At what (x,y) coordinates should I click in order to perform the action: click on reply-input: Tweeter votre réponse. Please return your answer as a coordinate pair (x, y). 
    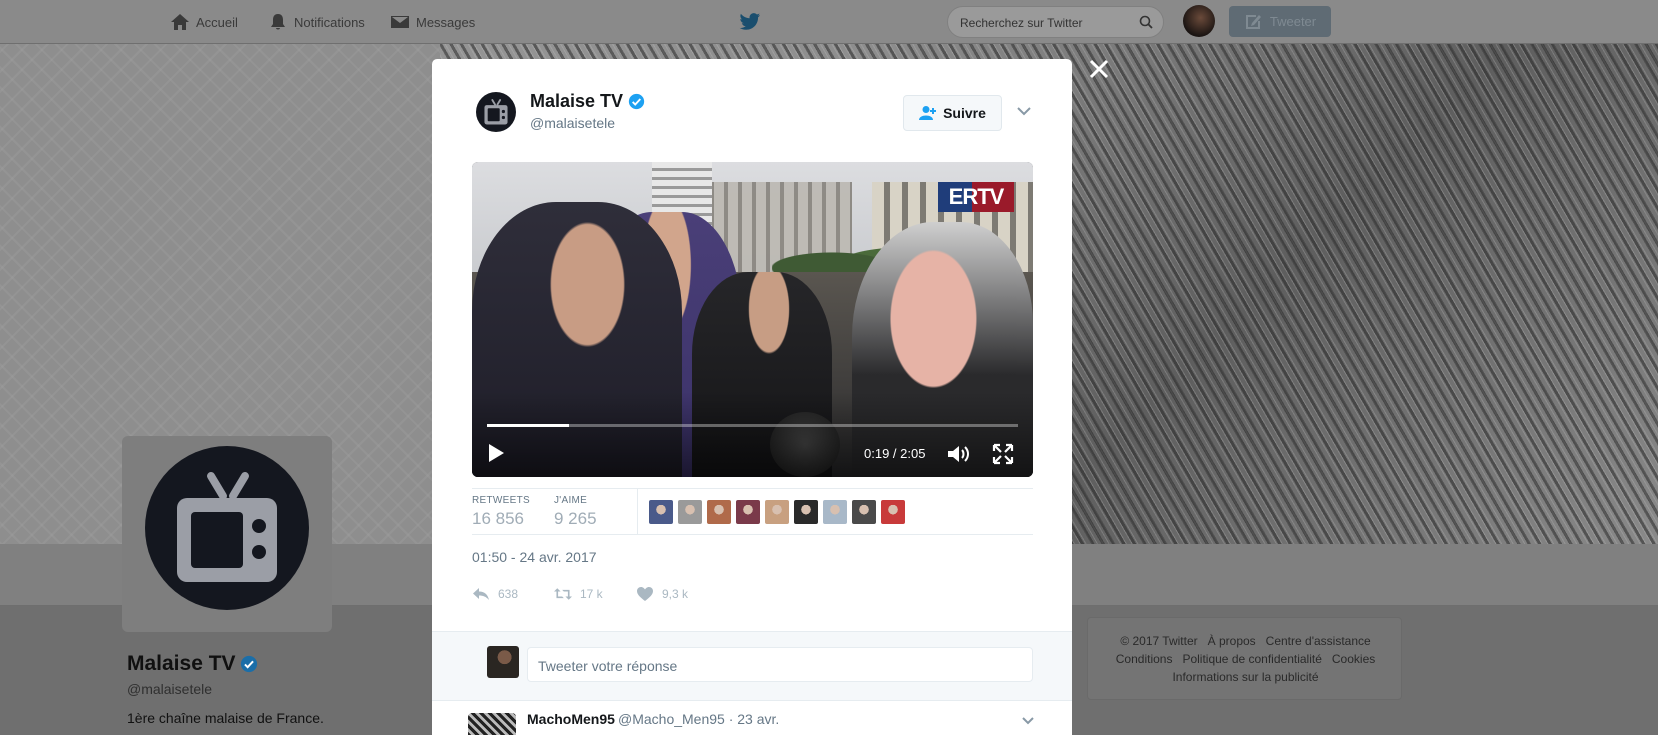
    Looking at the image, I should click on (780, 664).